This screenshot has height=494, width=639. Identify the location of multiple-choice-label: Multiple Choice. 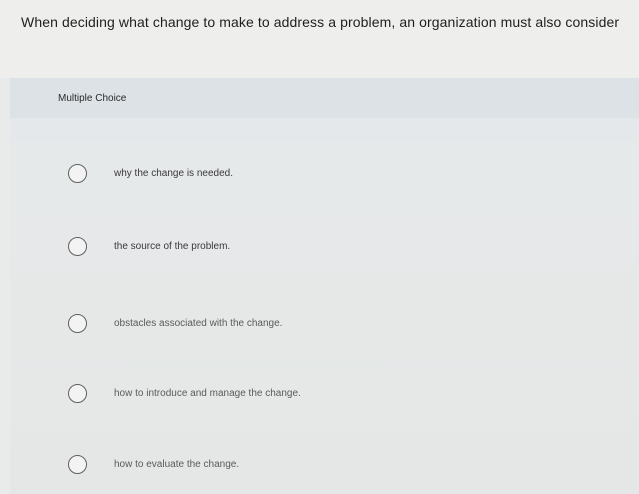
(92, 98).